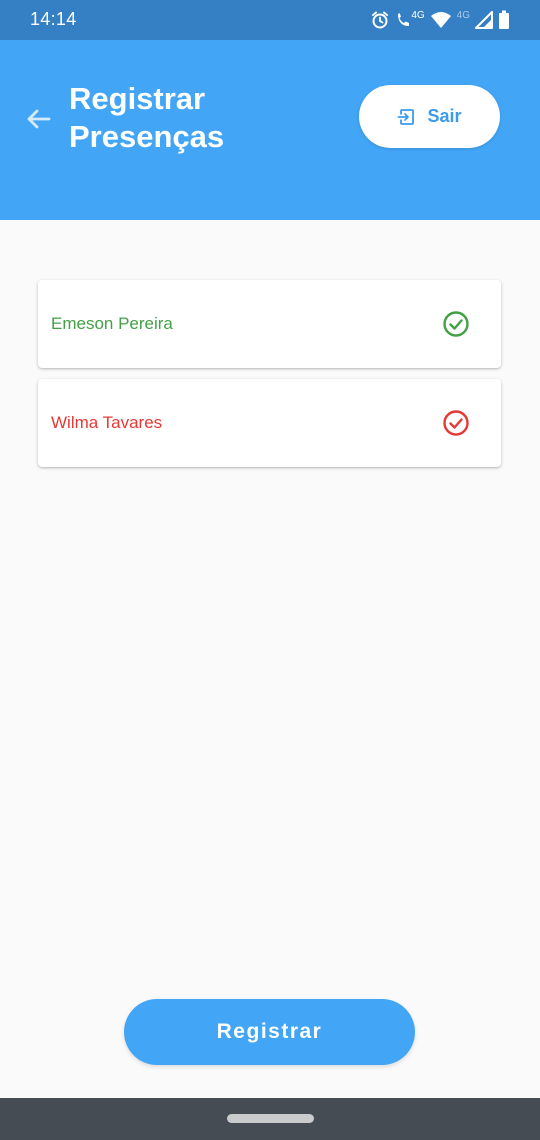 This screenshot has height=1140, width=540. I want to click on home-gesture-handle, so click(270, 1118).